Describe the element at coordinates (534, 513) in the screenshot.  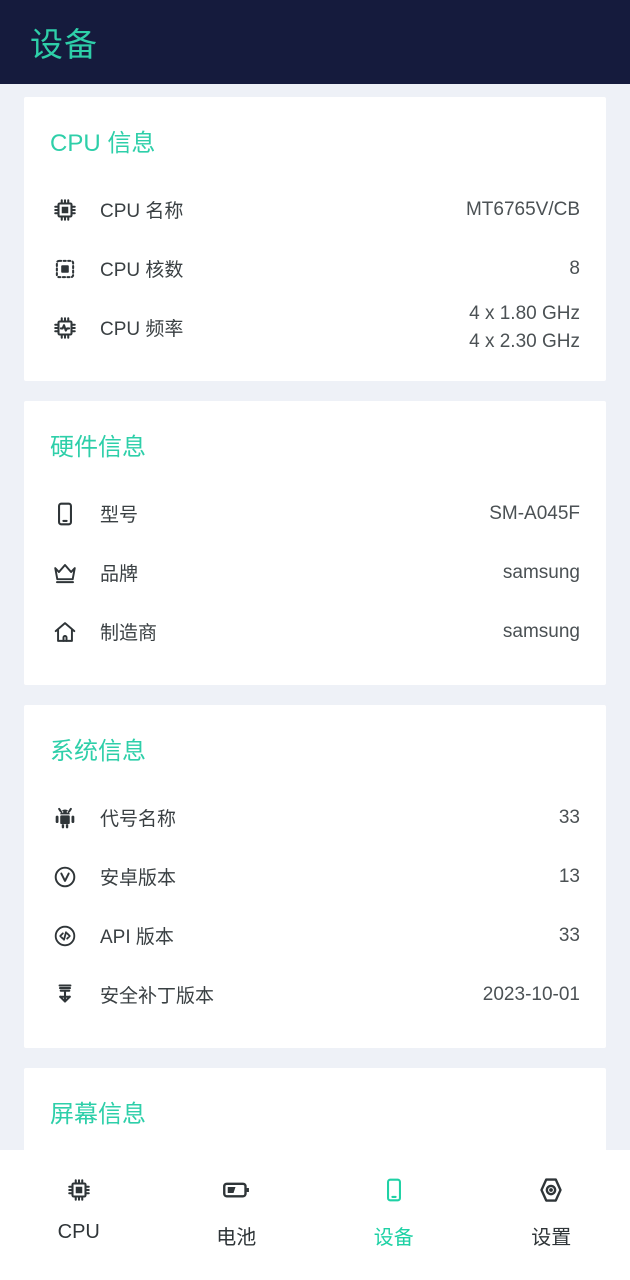
I see `info-row-value: SM-A045F` at that location.